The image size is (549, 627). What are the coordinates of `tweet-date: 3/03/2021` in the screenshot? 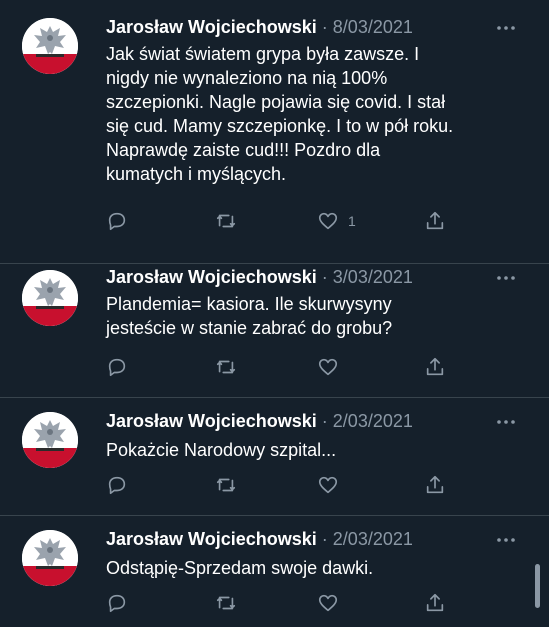 It's located at (373, 277).